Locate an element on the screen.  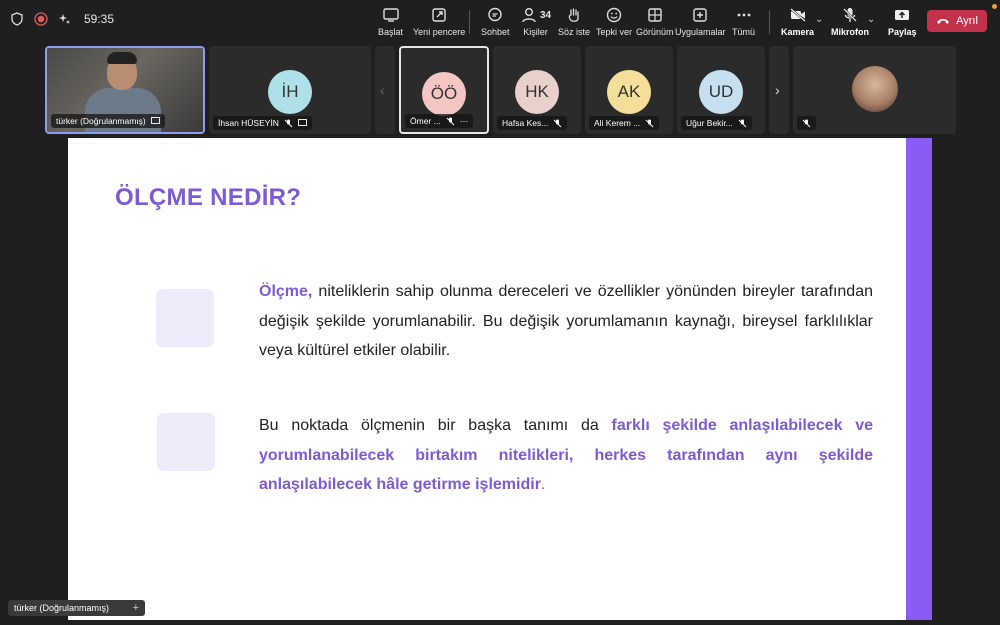
leave-button: Ayrıl is located at coordinates (957, 21).